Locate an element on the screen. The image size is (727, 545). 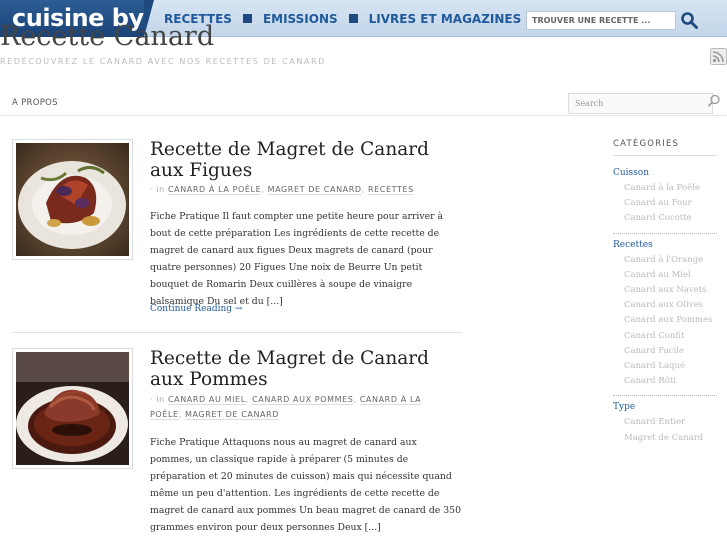
dish-figues-image is located at coordinates (72, 199).